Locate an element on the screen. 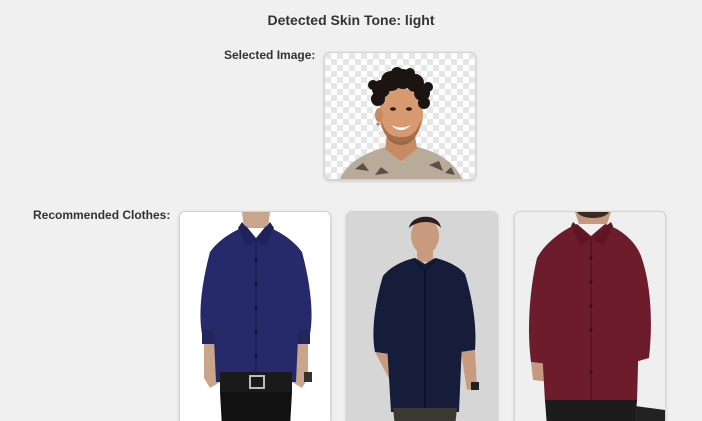 Image resolution: width=702 pixels, height=421 pixels. recommended-clothes-label: Recommended Clothes: is located at coordinates (102, 215).